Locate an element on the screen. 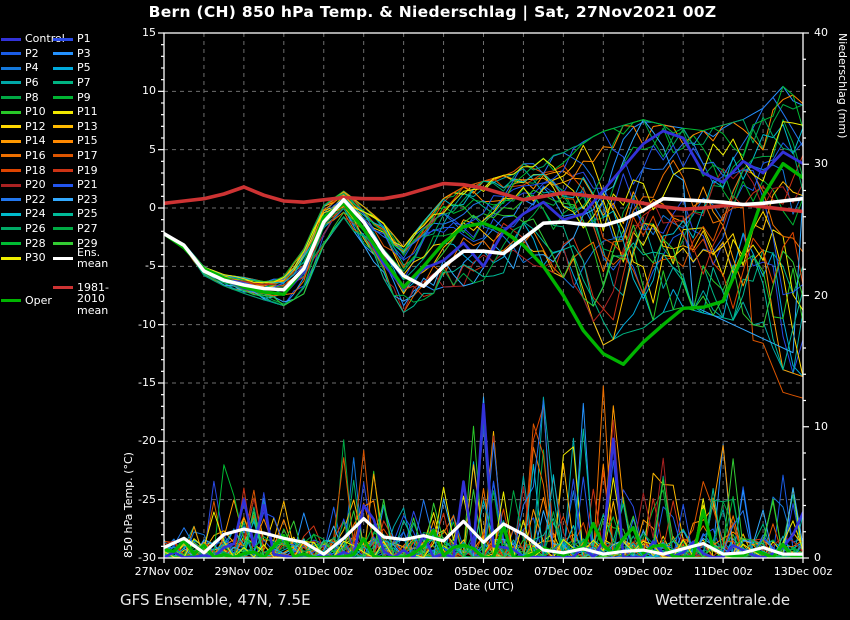 The width and height of the screenshot is (850, 620). x-tick-label: 03Dec 00z is located at coordinates (403, 571).